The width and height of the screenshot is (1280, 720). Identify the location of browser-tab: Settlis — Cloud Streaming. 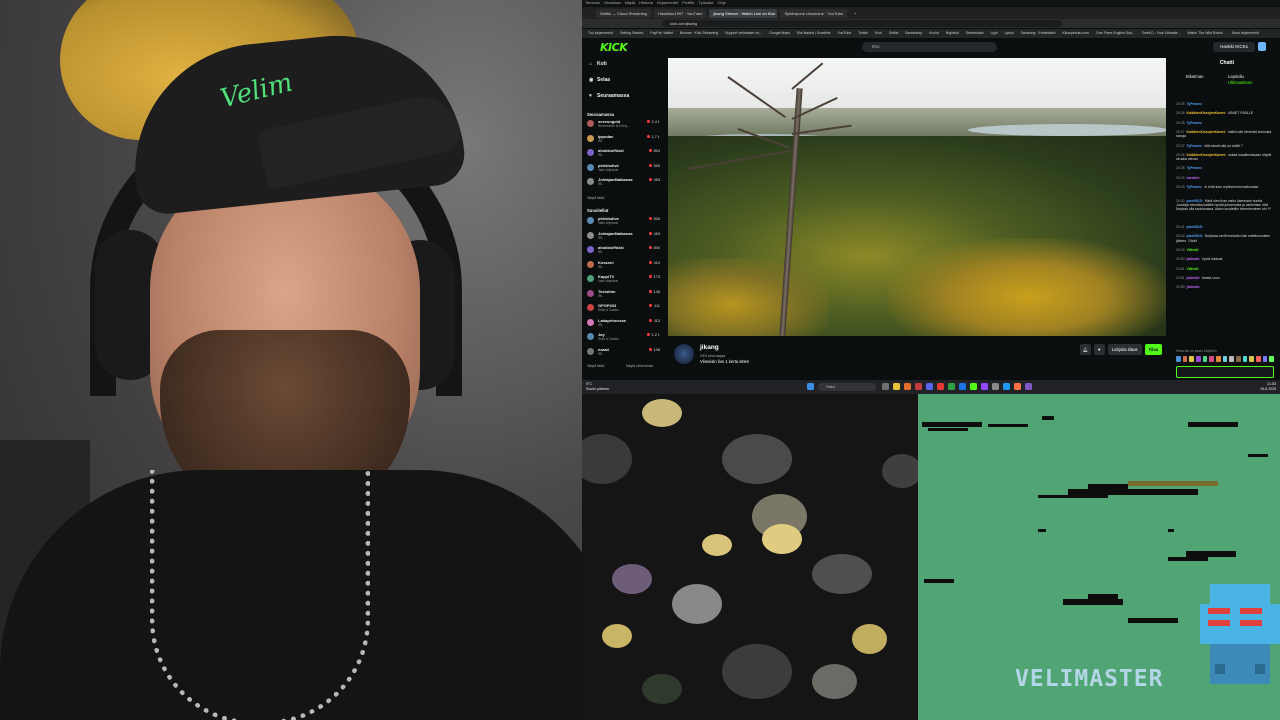
(623, 13).